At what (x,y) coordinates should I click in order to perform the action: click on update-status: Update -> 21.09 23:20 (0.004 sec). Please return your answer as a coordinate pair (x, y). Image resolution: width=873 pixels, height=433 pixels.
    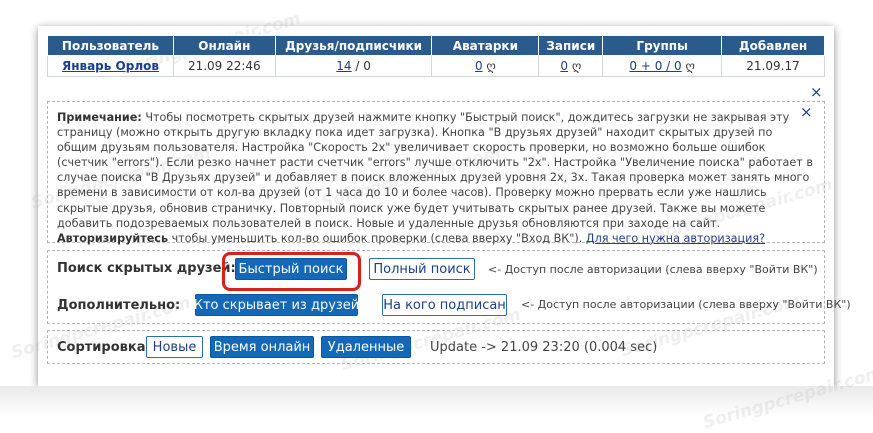
    Looking at the image, I should click on (544, 347).